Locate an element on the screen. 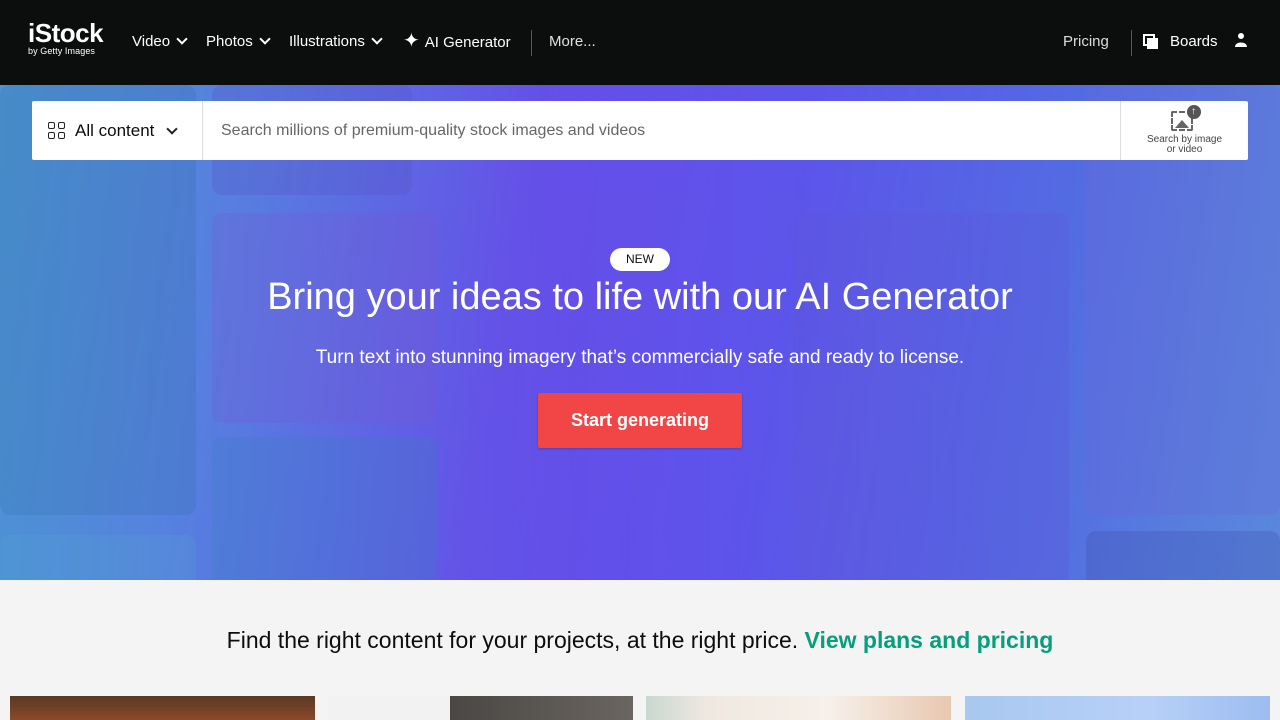  nav-ai-generator-label: AI Generator is located at coordinates (467, 42).